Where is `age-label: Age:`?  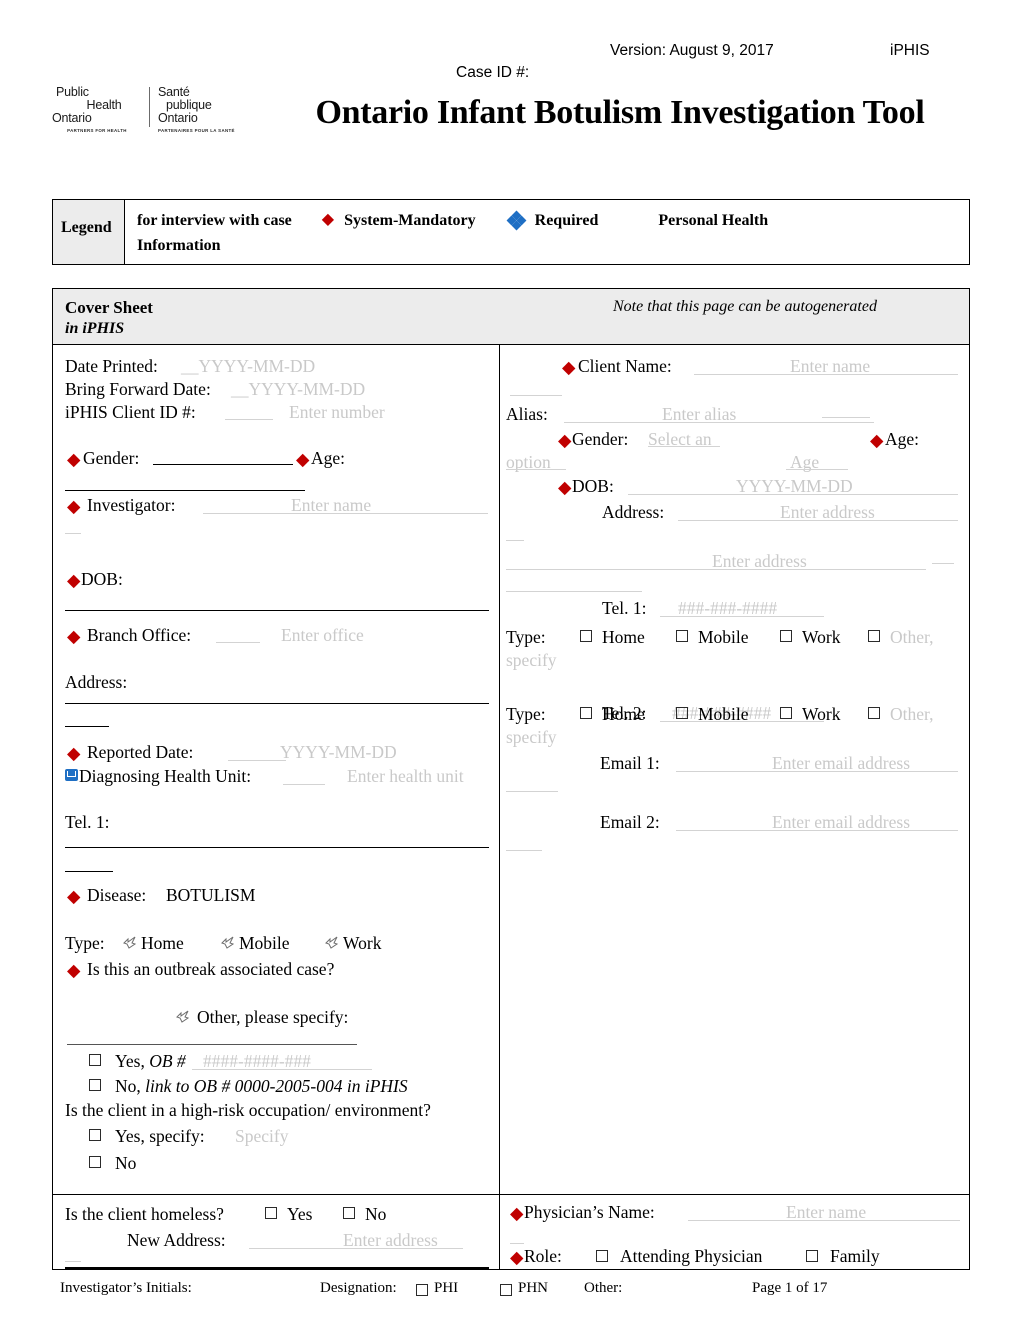 age-label: Age: is located at coordinates (328, 458).